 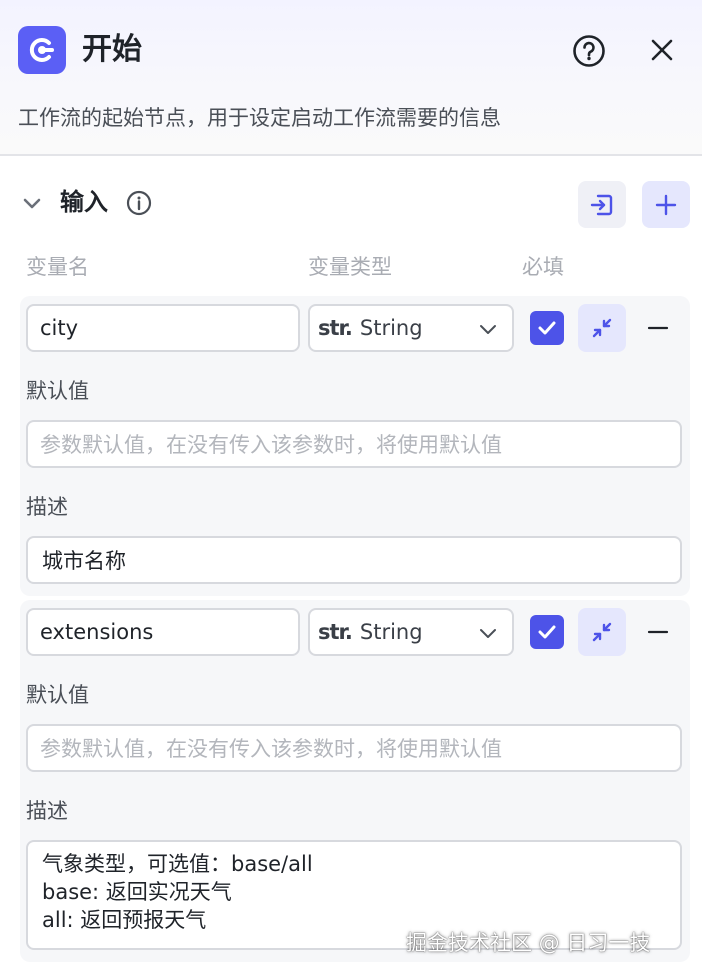 What do you see at coordinates (662, 50) in the screenshot?
I see `close-icon` at bounding box center [662, 50].